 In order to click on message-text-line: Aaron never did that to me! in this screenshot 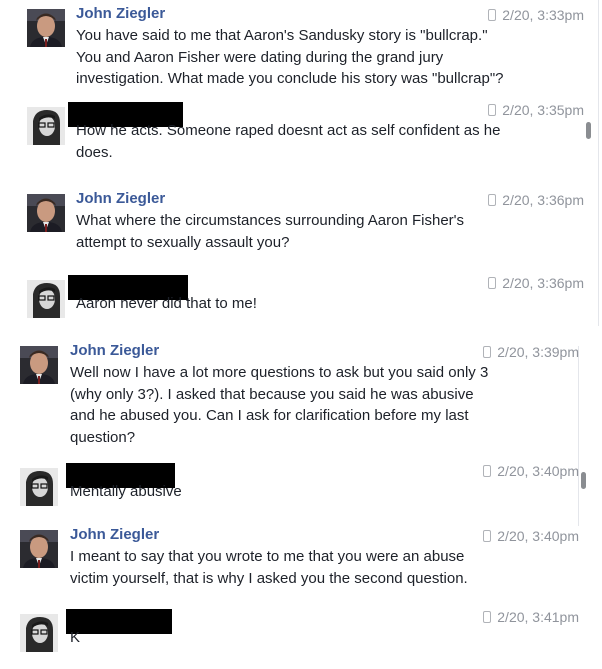, I will do `click(166, 303)`.